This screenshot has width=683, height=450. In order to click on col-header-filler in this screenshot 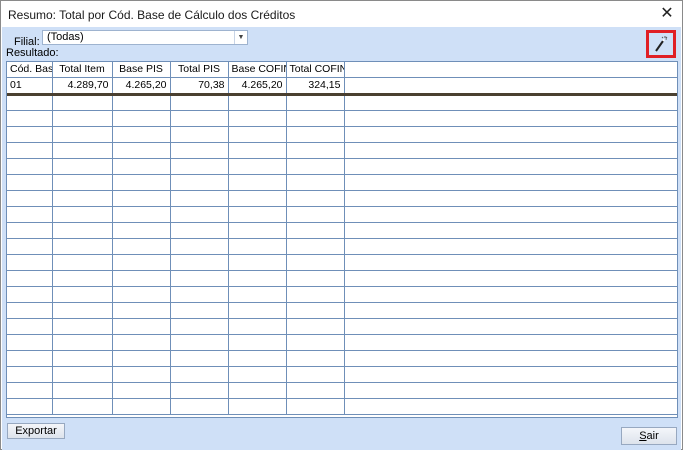, I will do `click(510, 70)`.